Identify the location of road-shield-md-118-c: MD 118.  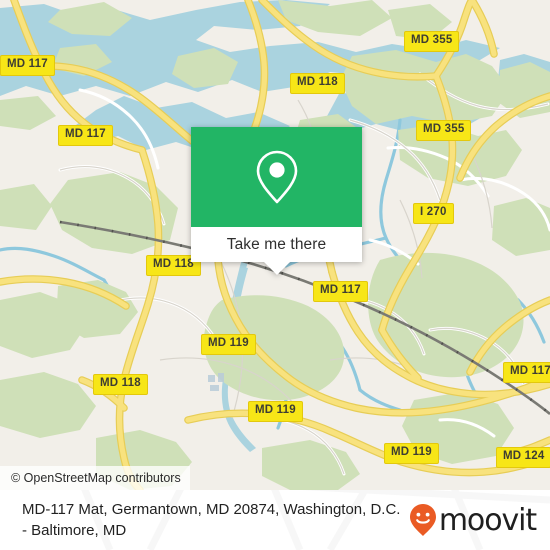
(120, 384).